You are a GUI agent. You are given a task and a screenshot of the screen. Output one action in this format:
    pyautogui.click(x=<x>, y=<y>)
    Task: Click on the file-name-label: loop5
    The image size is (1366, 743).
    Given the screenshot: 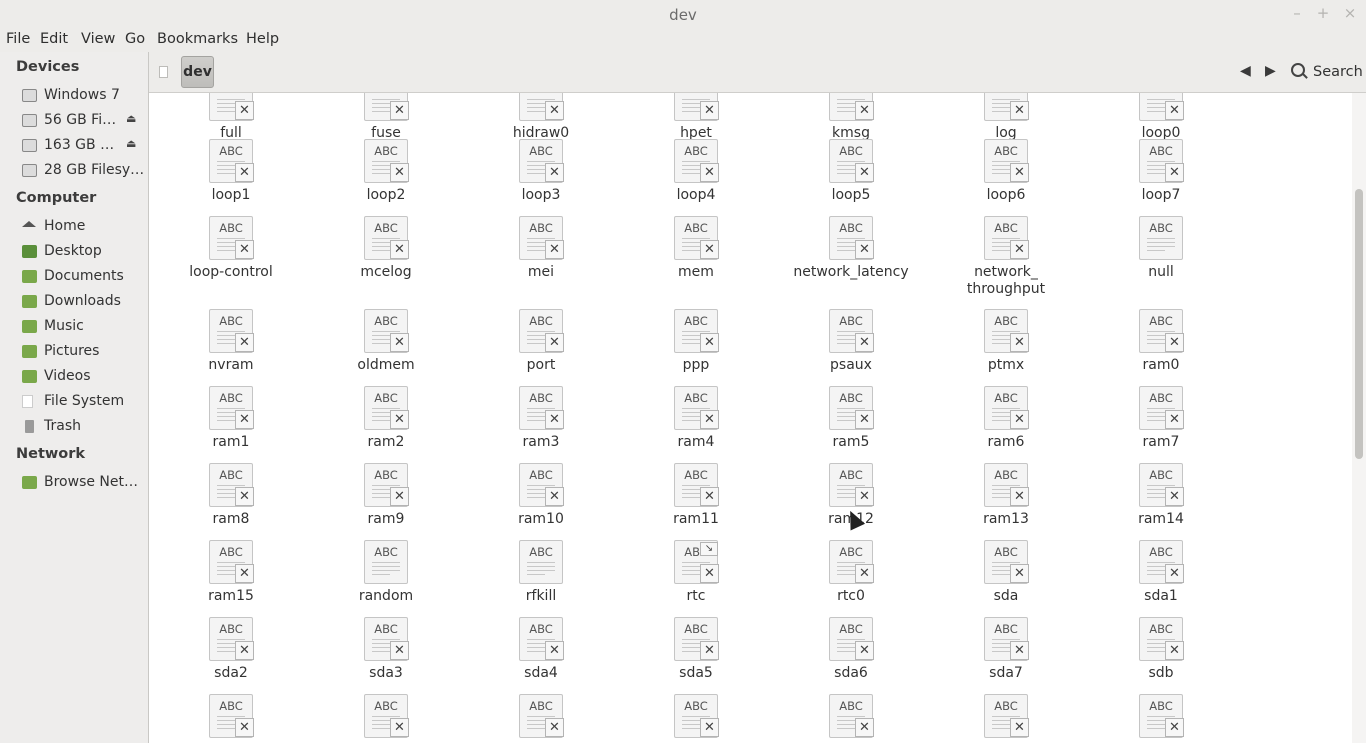 What is the action you would take?
    pyautogui.click(x=851, y=195)
    